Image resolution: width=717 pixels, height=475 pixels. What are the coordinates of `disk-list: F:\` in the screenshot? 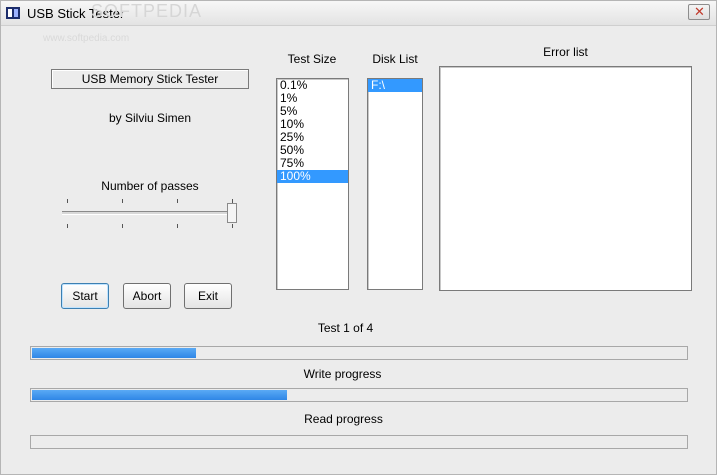 It's located at (395, 184).